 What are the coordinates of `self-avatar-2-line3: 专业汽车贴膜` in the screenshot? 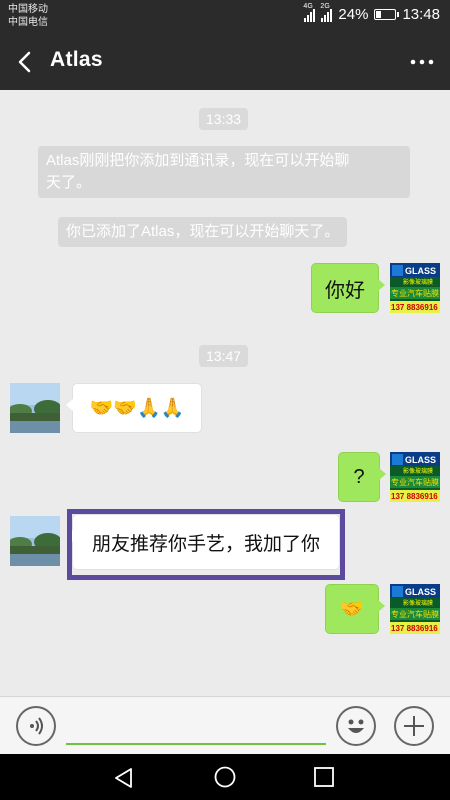 It's located at (415, 482).